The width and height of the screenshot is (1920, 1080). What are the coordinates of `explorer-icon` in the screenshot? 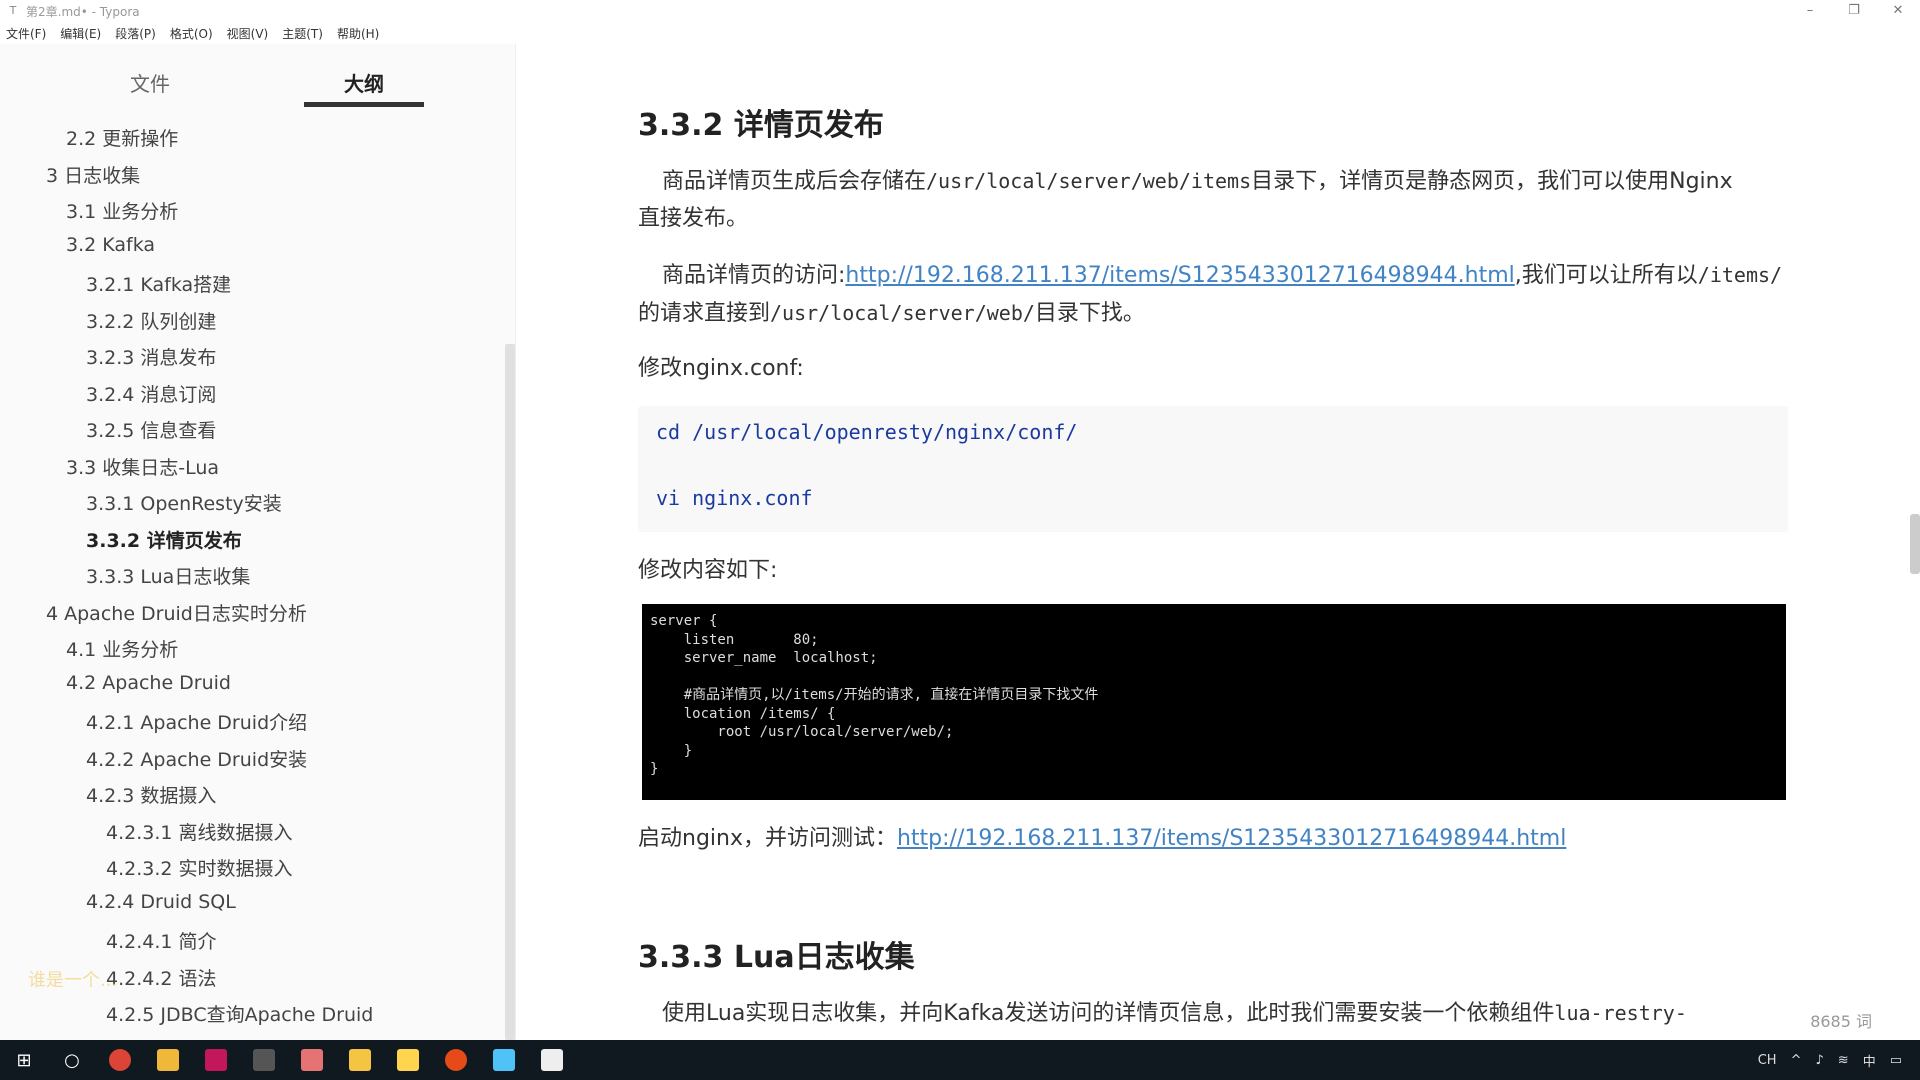 It's located at (504, 1060).